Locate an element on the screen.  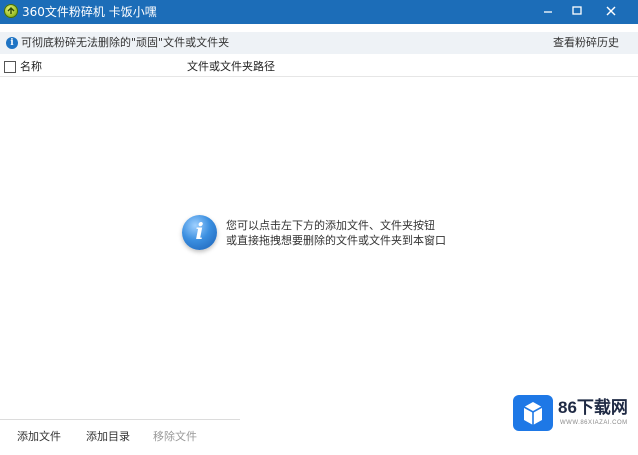
window-title: 360文件粉碎机 卡饭小嘿 is located at coordinates (89, 12).